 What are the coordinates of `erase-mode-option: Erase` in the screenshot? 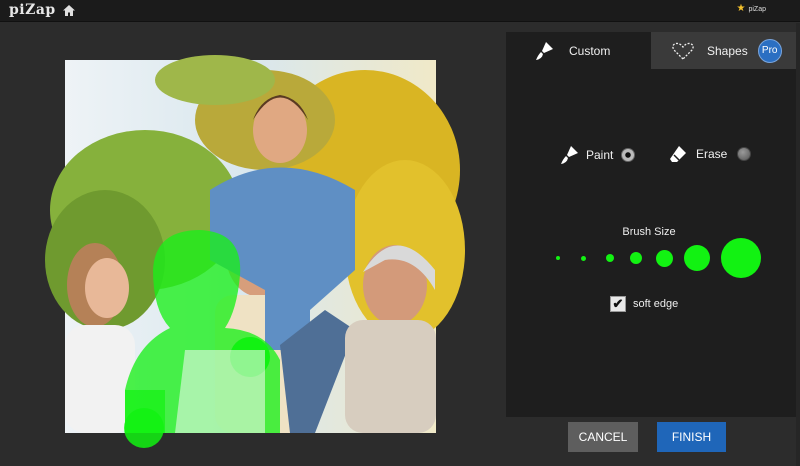 It's located at (710, 154).